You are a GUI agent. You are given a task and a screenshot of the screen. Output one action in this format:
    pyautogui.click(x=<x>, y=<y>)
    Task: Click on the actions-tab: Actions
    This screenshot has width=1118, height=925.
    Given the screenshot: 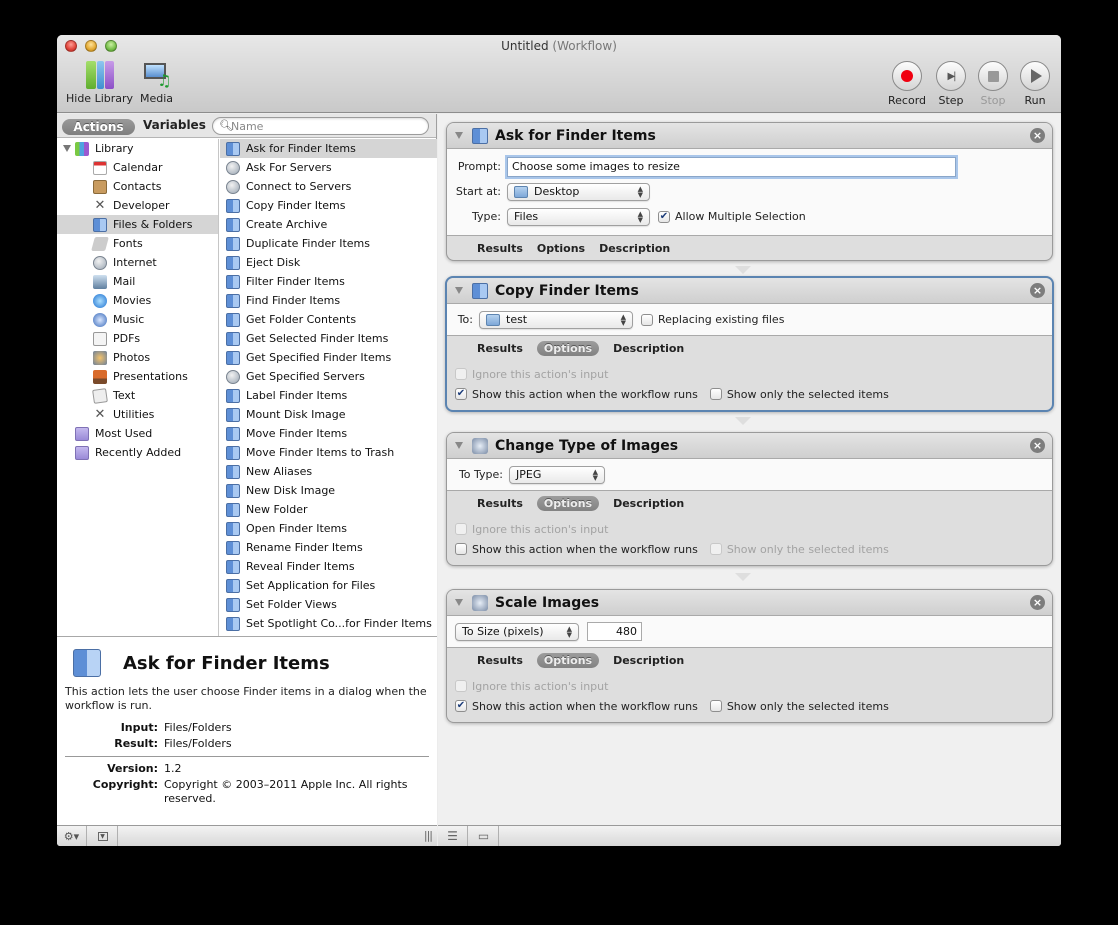 What is the action you would take?
    pyautogui.click(x=98, y=127)
    